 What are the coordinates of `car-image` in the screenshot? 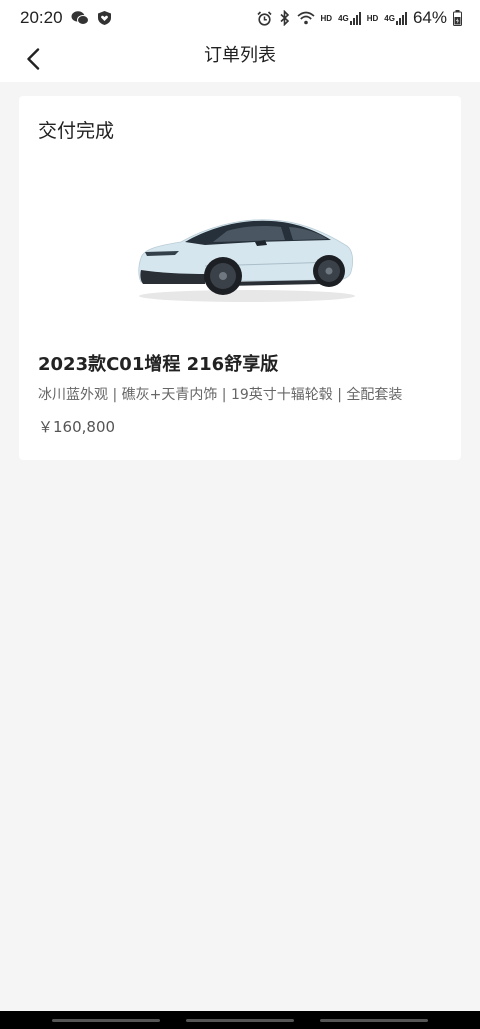 It's located at (246, 260).